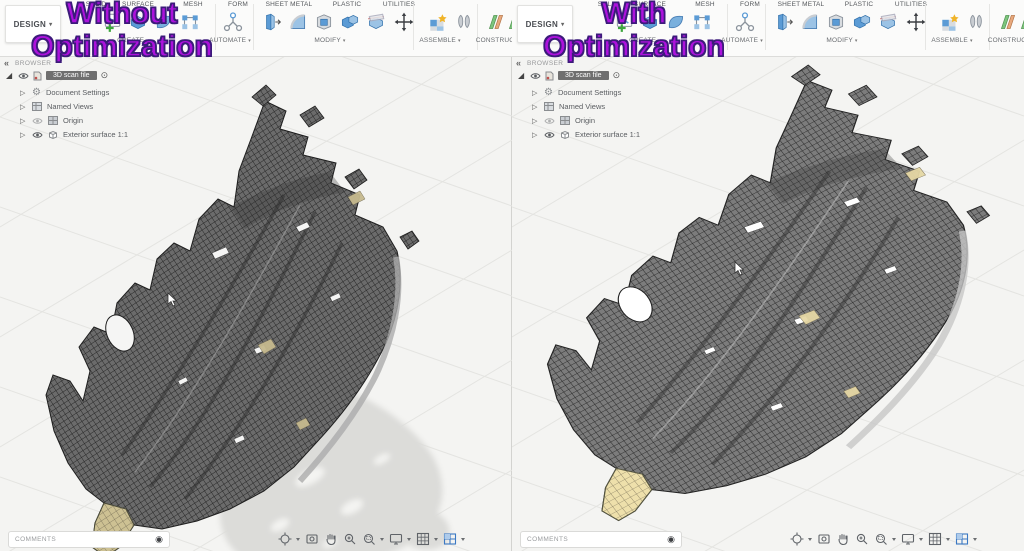  Describe the element at coordinates (934, 539) in the screenshot. I see `grid-settings-icon` at that location.